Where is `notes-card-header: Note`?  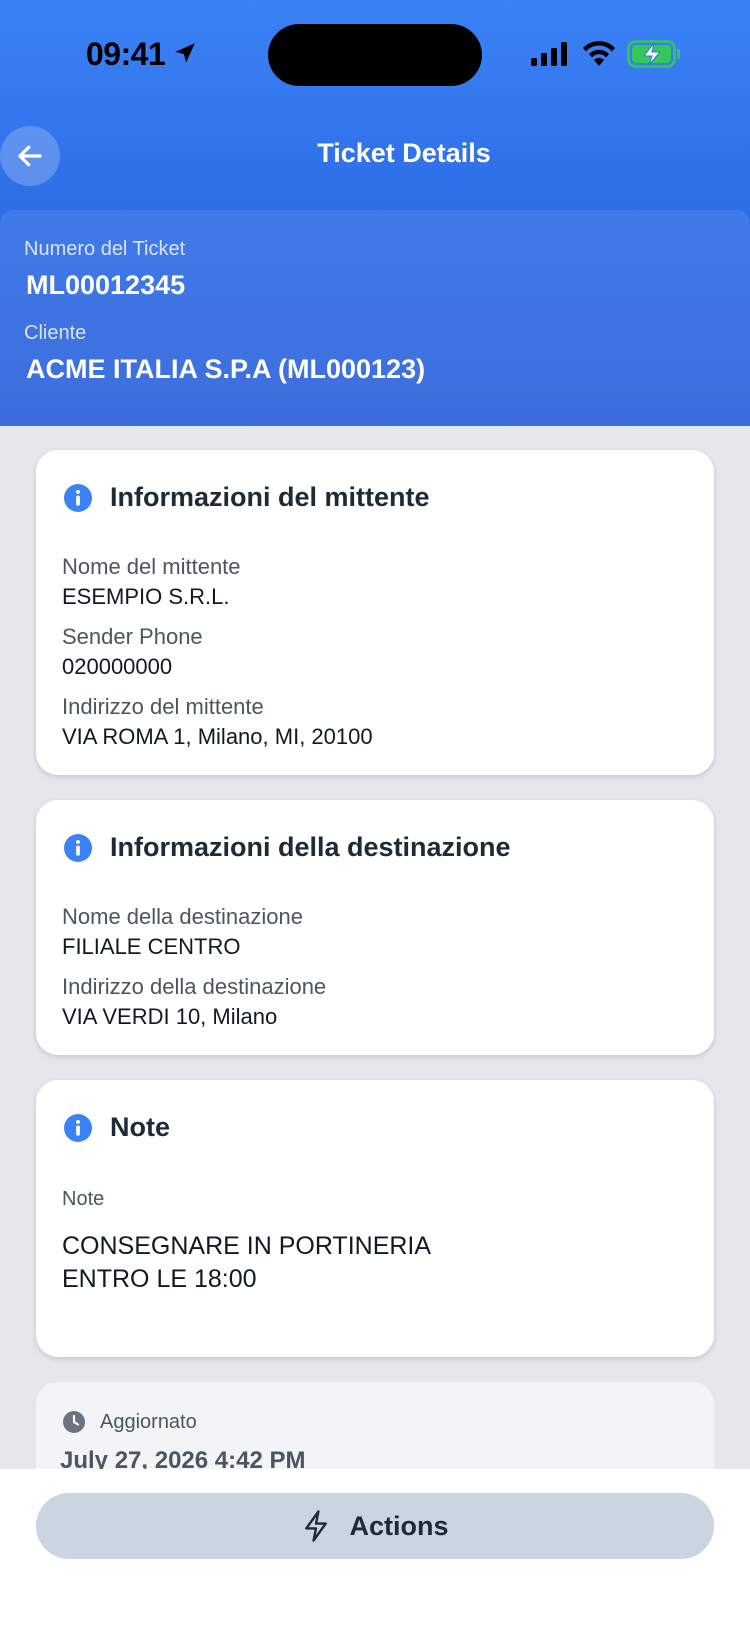
notes-card-header: Note is located at coordinates (117, 1127).